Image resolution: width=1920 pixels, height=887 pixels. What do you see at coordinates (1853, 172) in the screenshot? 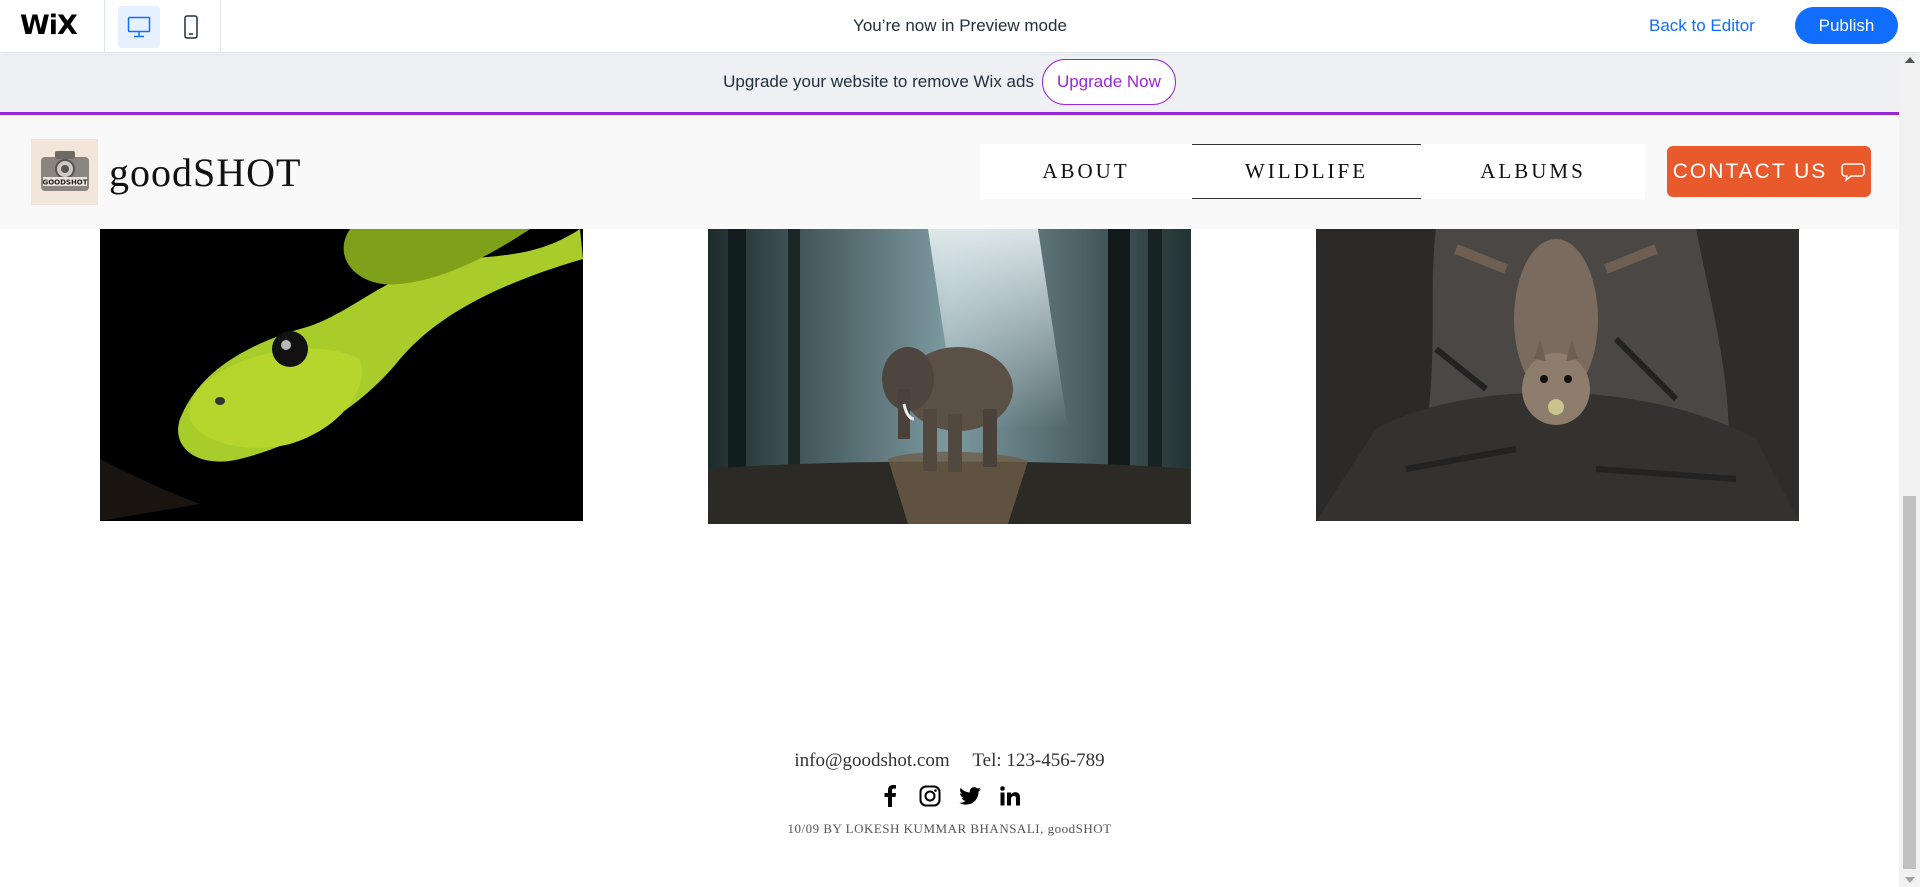
I see `chat-bubble-icon` at bounding box center [1853, 172].